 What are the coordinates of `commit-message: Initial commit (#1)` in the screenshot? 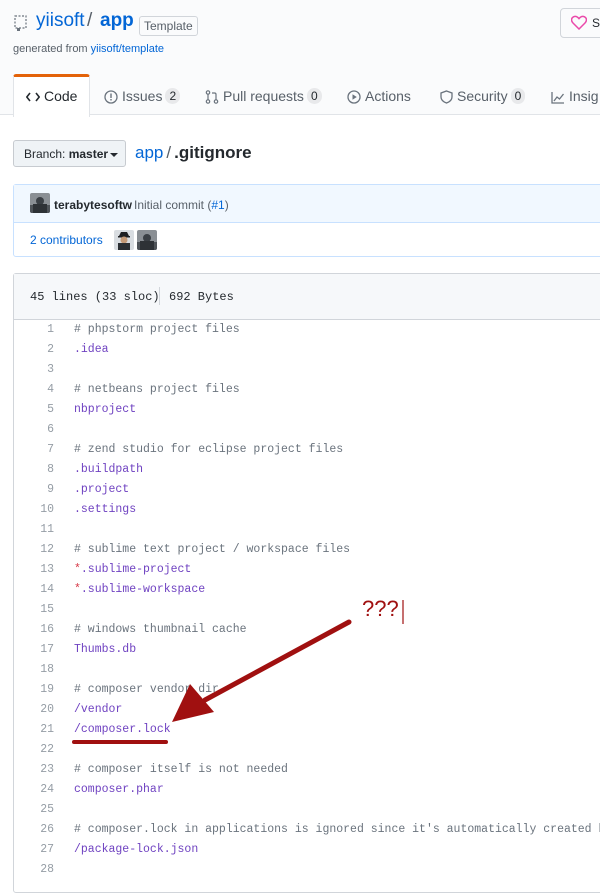 It's located at (181, 205).